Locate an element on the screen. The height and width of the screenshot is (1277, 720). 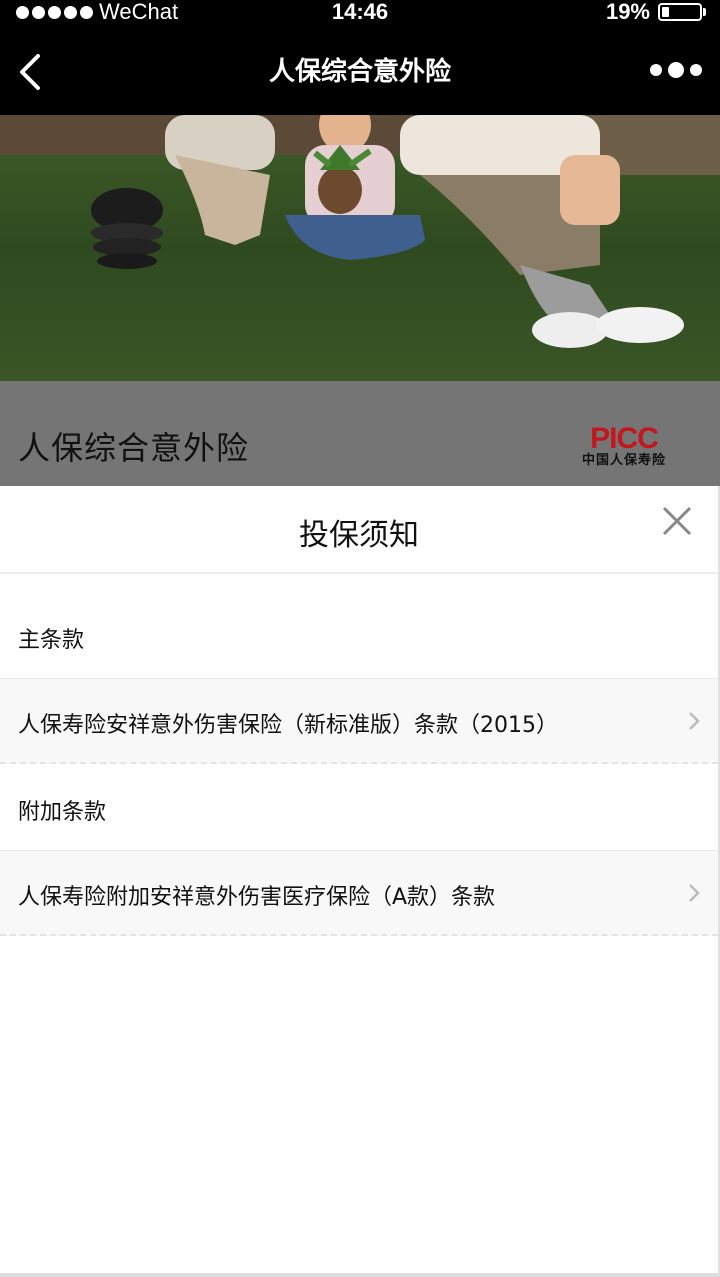
battery-percent: 19% is located at coordinates (627, 12).